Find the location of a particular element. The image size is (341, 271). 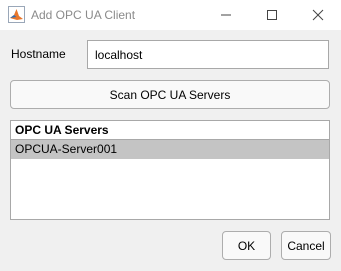

servers-list-header: OPC UA Servers is located at coordinates (170, 130).